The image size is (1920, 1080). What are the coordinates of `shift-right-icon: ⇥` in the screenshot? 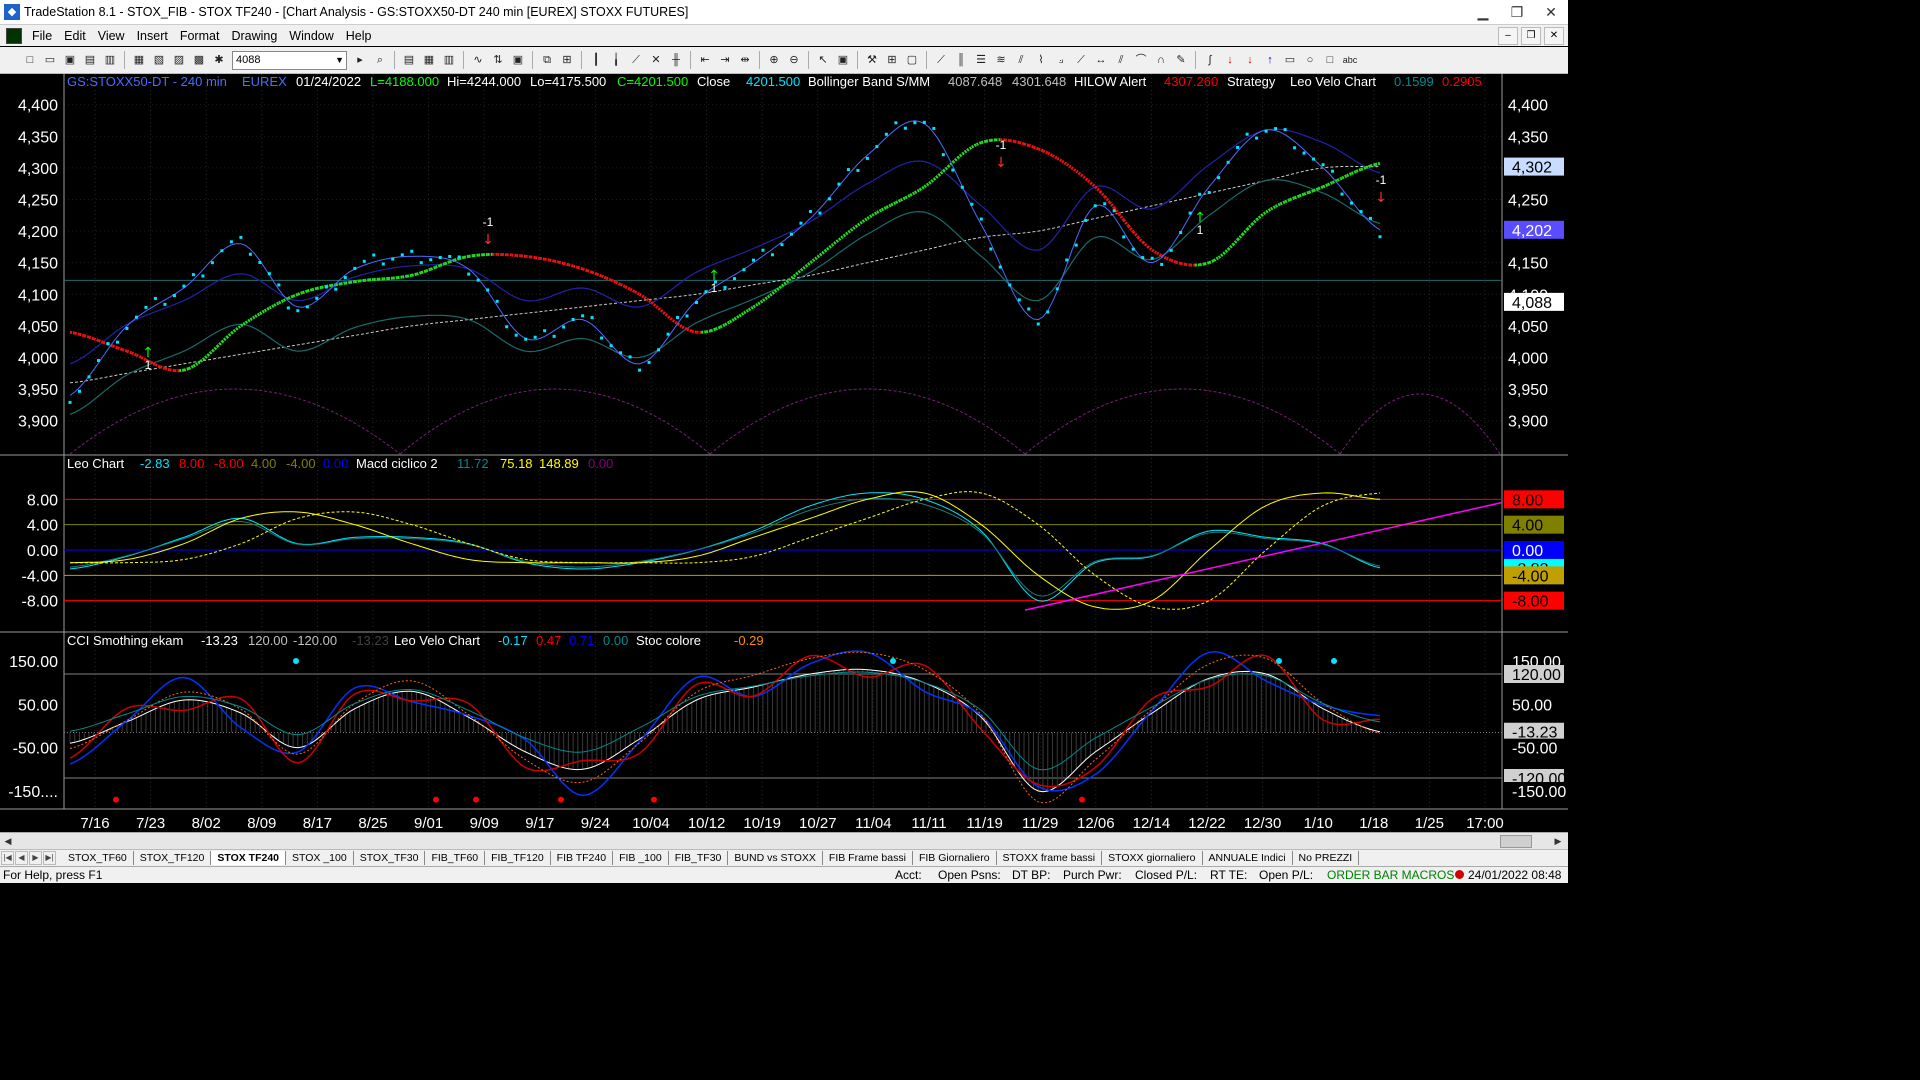 It's located at (725, 60).